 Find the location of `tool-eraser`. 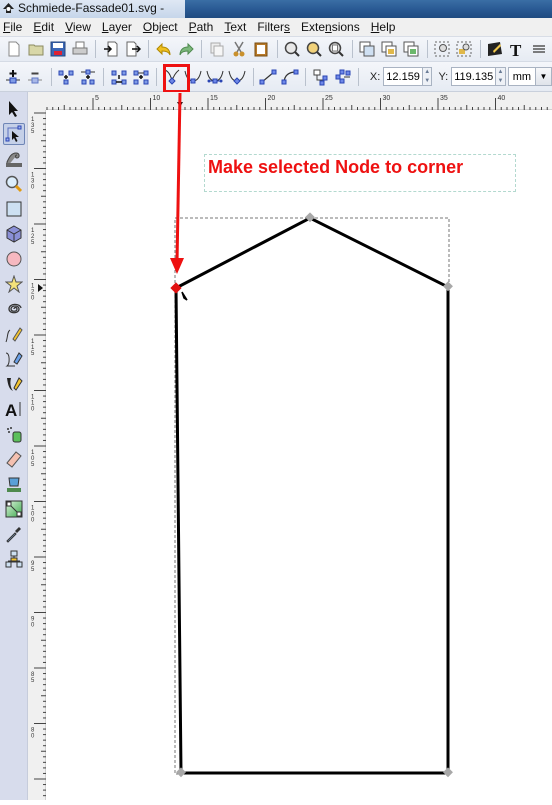

tool-eraser is located at coordinates (14, 459).